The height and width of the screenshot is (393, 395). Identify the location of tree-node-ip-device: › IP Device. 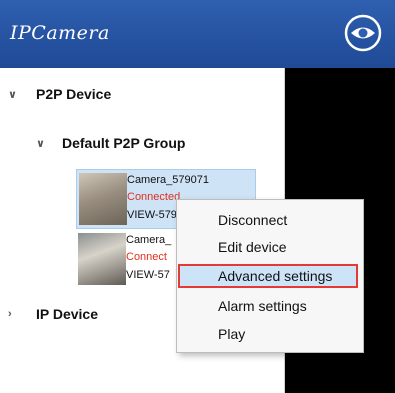
(53, 314).